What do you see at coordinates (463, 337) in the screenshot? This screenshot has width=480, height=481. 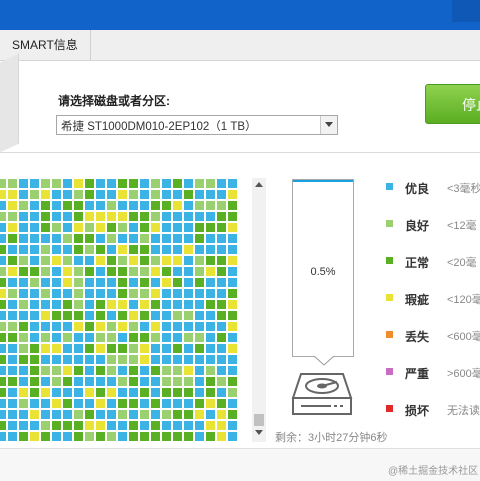 I see `legend-range: <600毫` at bounding box center [463, 337].